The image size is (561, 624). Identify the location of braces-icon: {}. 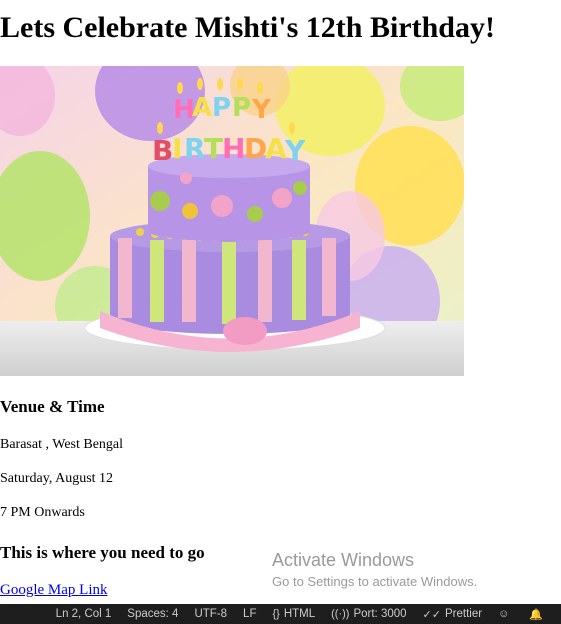
(276, 614).